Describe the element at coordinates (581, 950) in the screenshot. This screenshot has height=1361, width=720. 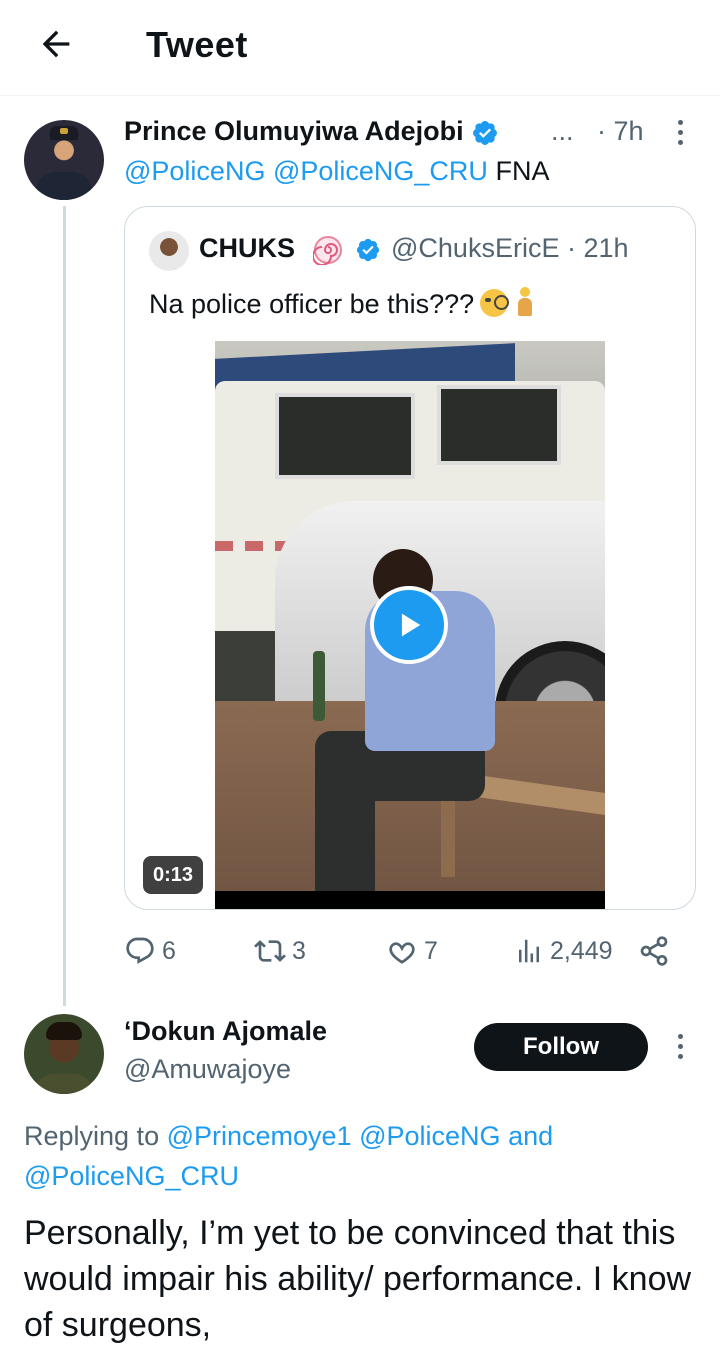
I see `views-count: 2,449` at that location.